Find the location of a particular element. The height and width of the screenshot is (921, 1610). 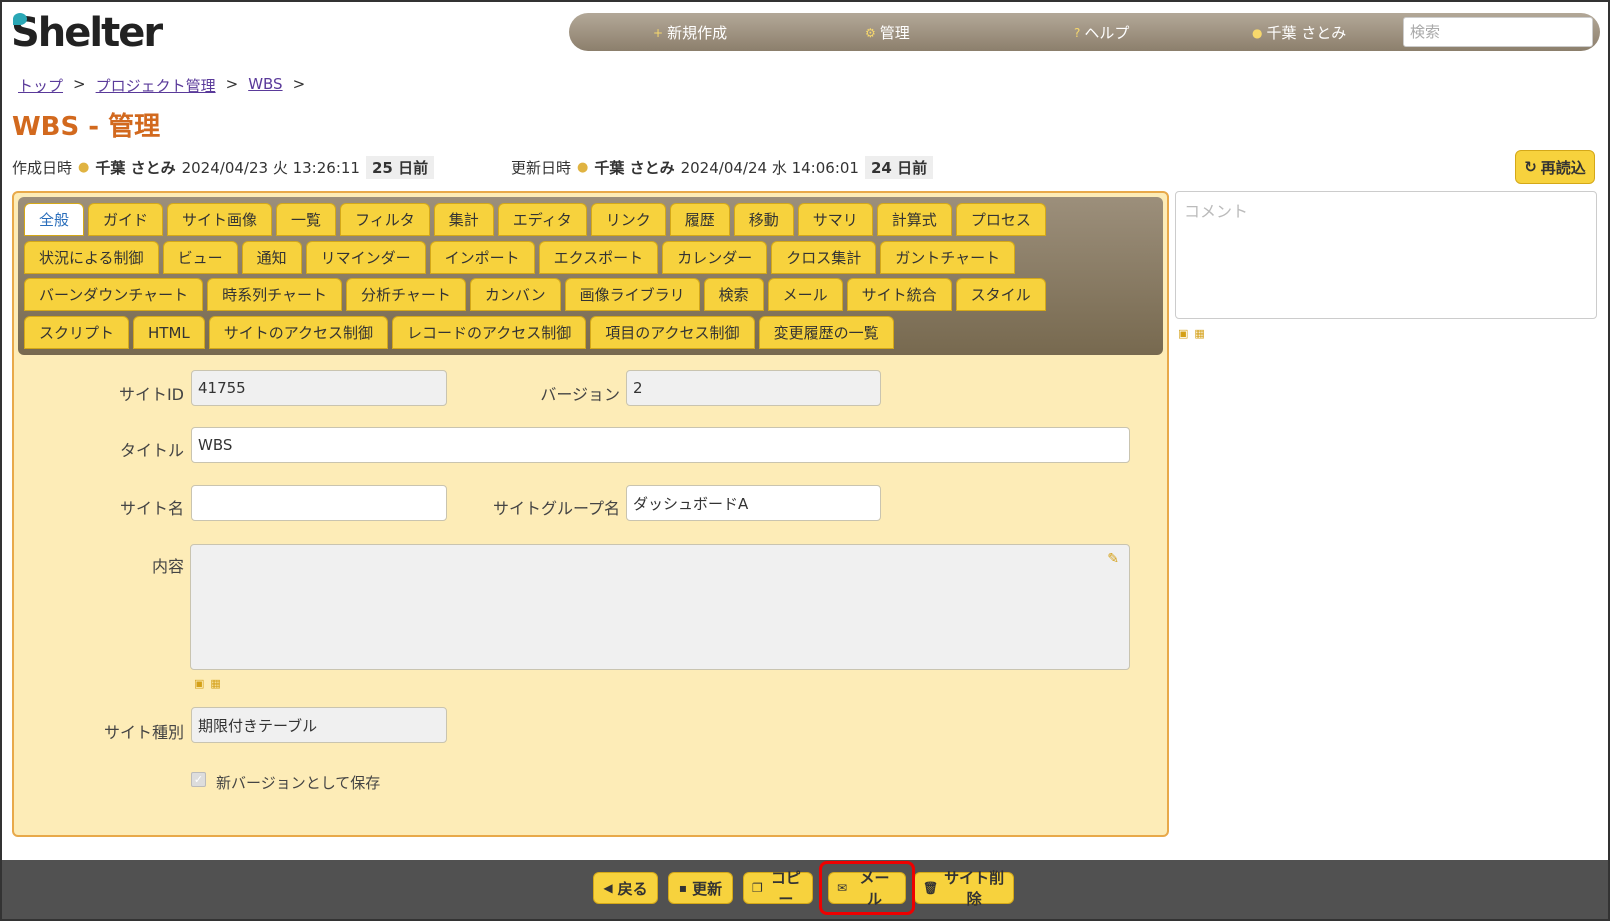

tab-item: フィルタ is located at coordinates (385, 219).